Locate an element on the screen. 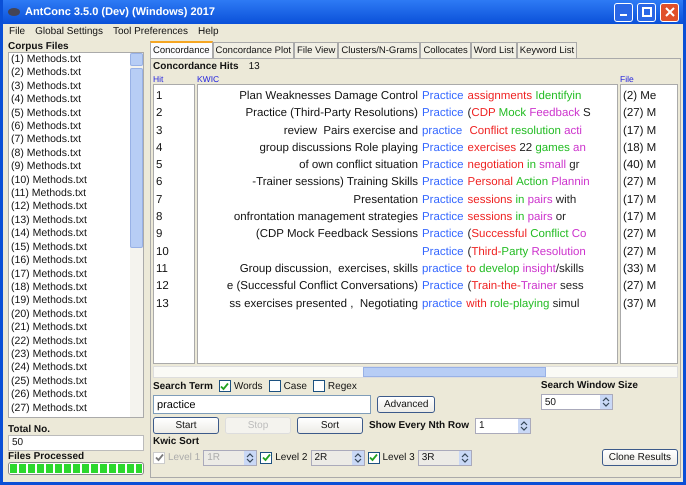  corpus-file-item: (27) Methods.txt is located at coordinates (70, 408).